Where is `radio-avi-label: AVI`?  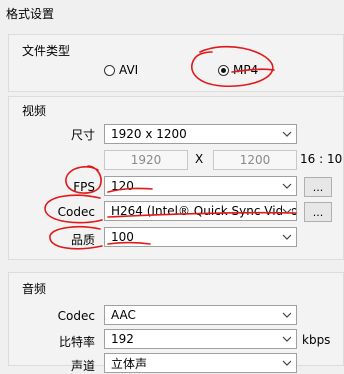 radio-avi-label: AVI is located at coordinates (129, 70).